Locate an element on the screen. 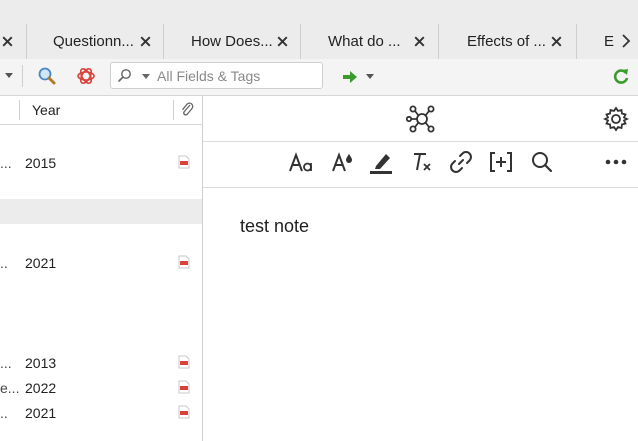 This screenshot has height=441, width=638. more-icon is located at coordinates (616, 162).